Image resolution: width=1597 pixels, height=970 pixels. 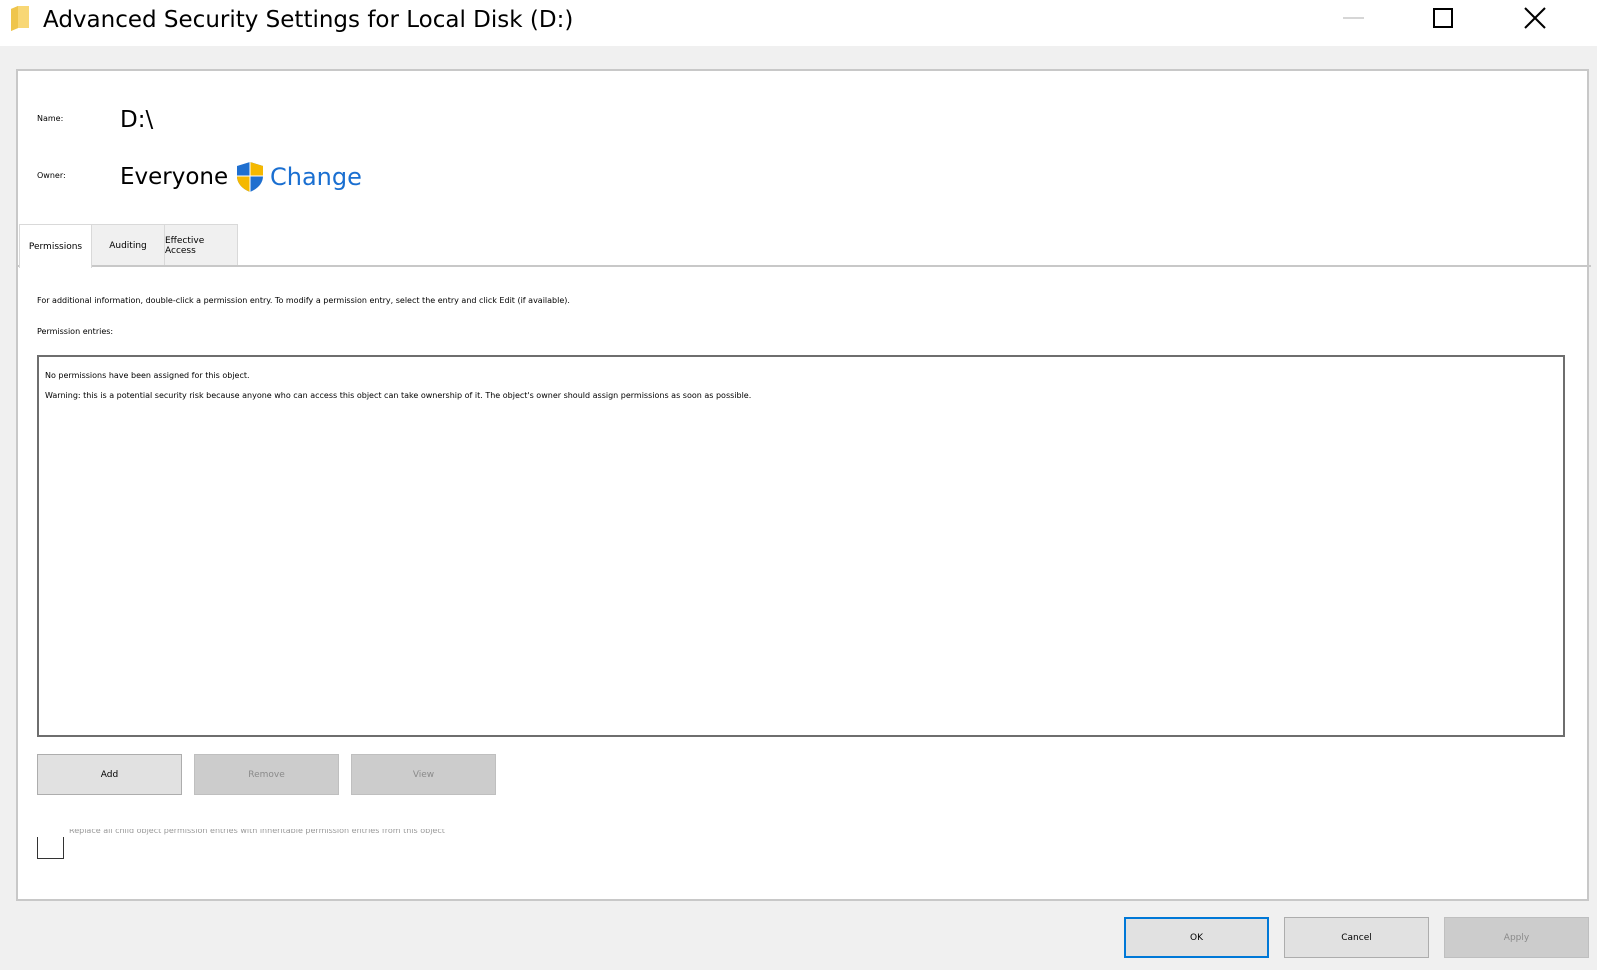 I want to click on maximize-button, so click(x=1444, y=20).